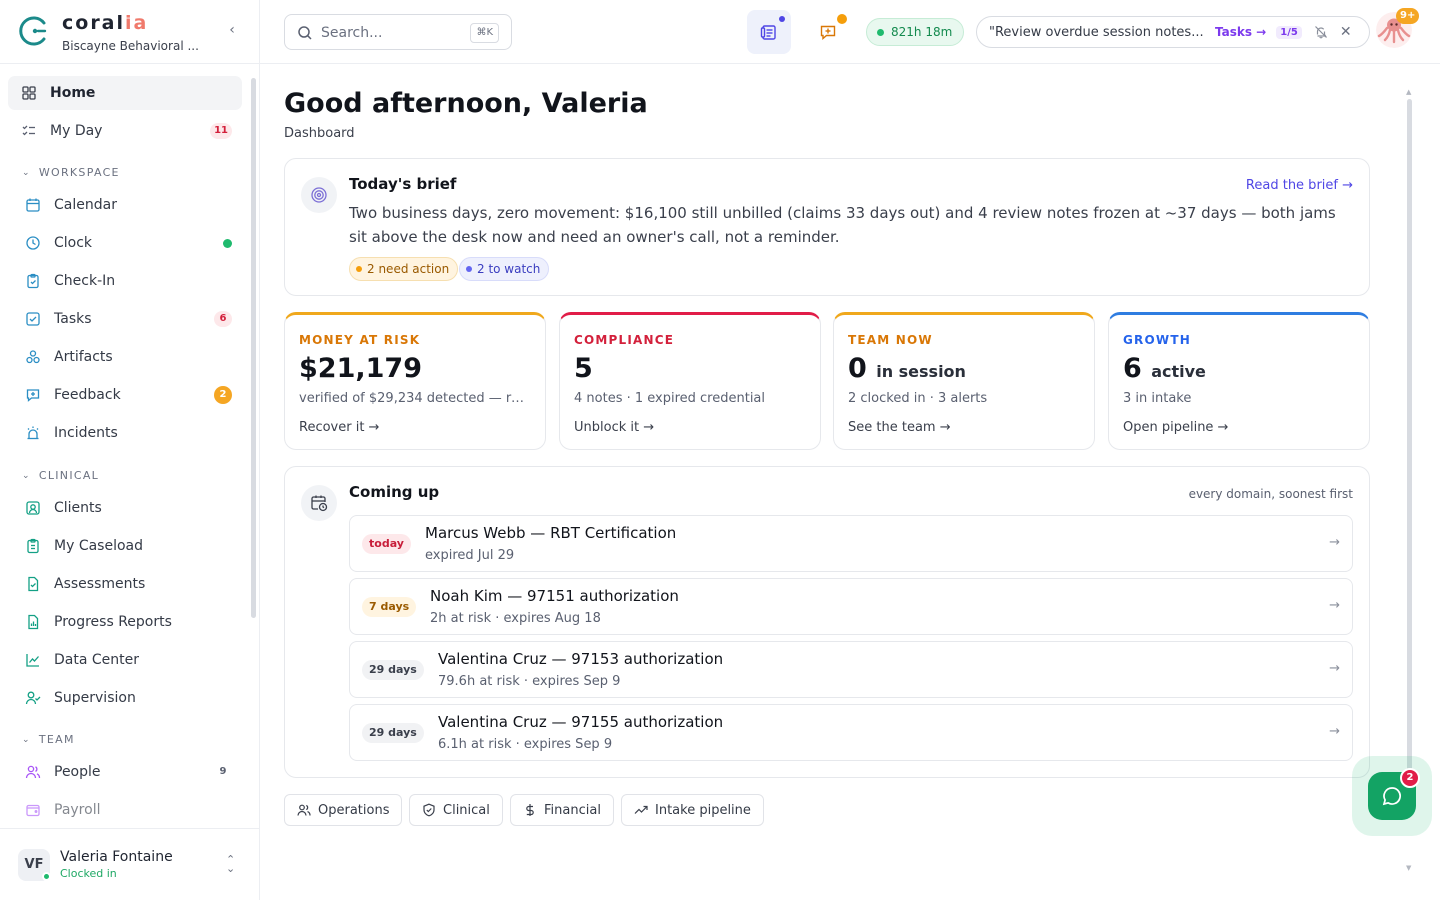 This screenshot has width=1440, height=900. Describe the element at coordinates (899, 427) in the screenshot. I see `see-the-team-link: See the team →` at that location.